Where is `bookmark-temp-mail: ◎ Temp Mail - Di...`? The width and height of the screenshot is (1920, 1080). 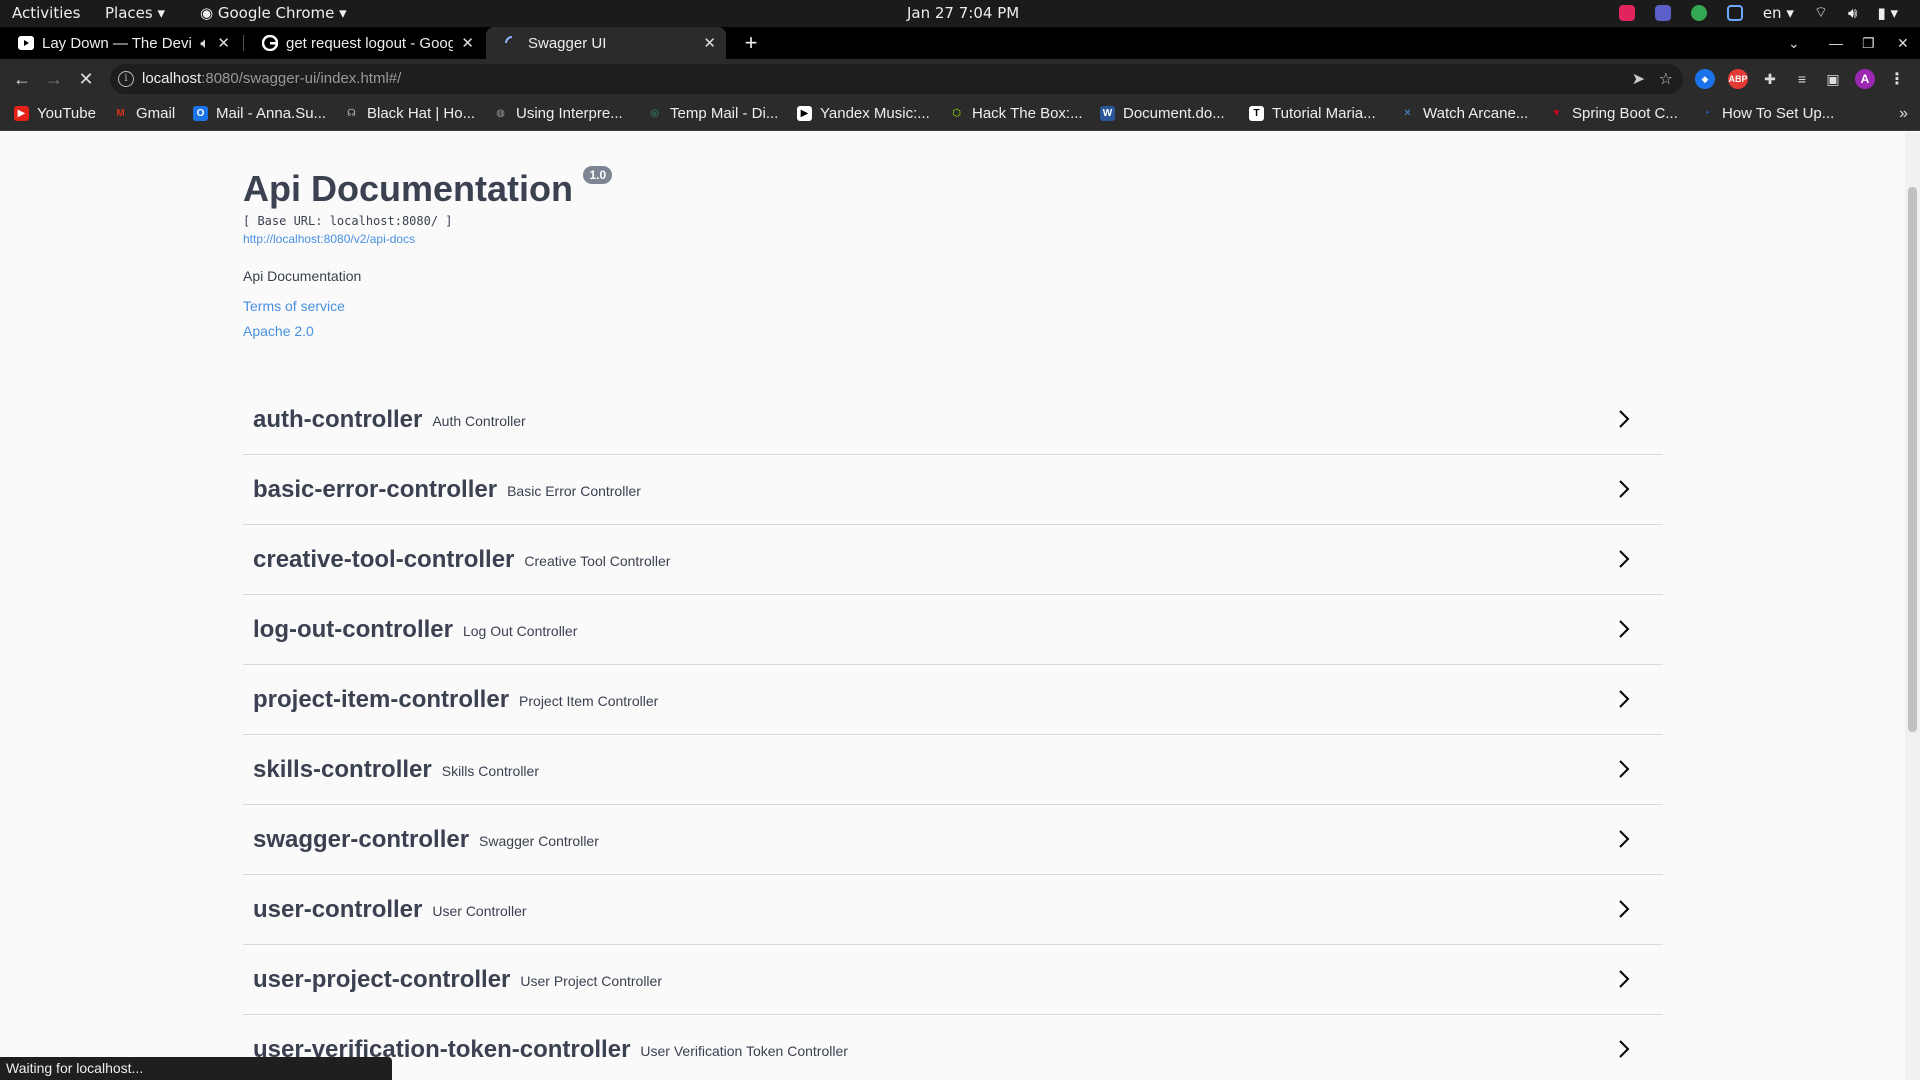 bookmark-temp-mail: ◎ Temp Mail - Di... is located at coordinates (712, 113).